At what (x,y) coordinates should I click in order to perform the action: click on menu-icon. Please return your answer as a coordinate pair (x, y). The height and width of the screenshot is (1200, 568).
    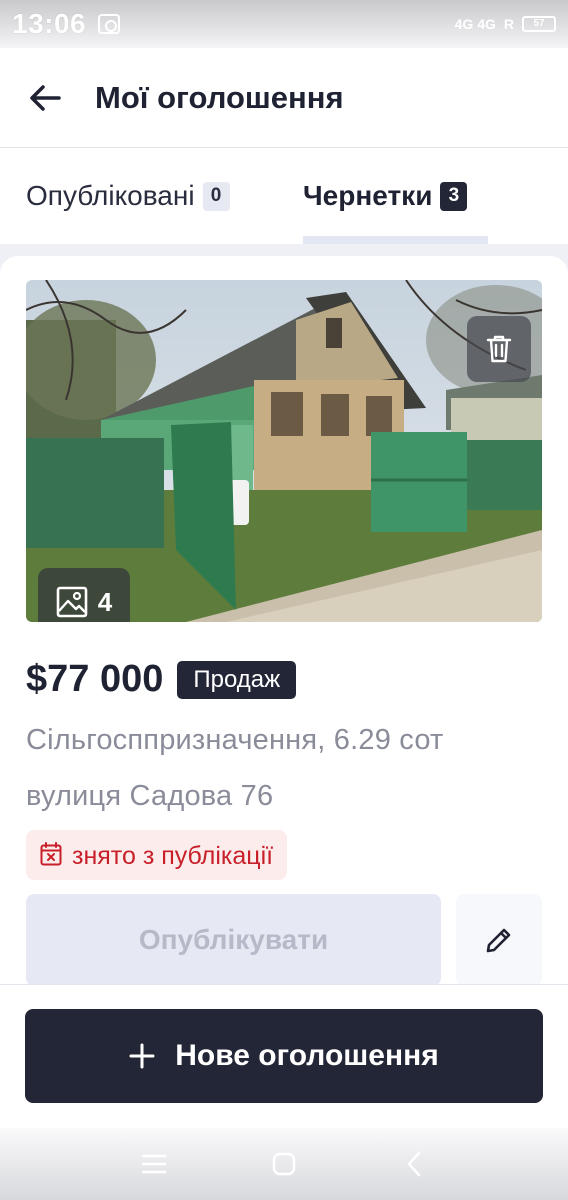
    Looking at the image, I should click on (154, 1164).